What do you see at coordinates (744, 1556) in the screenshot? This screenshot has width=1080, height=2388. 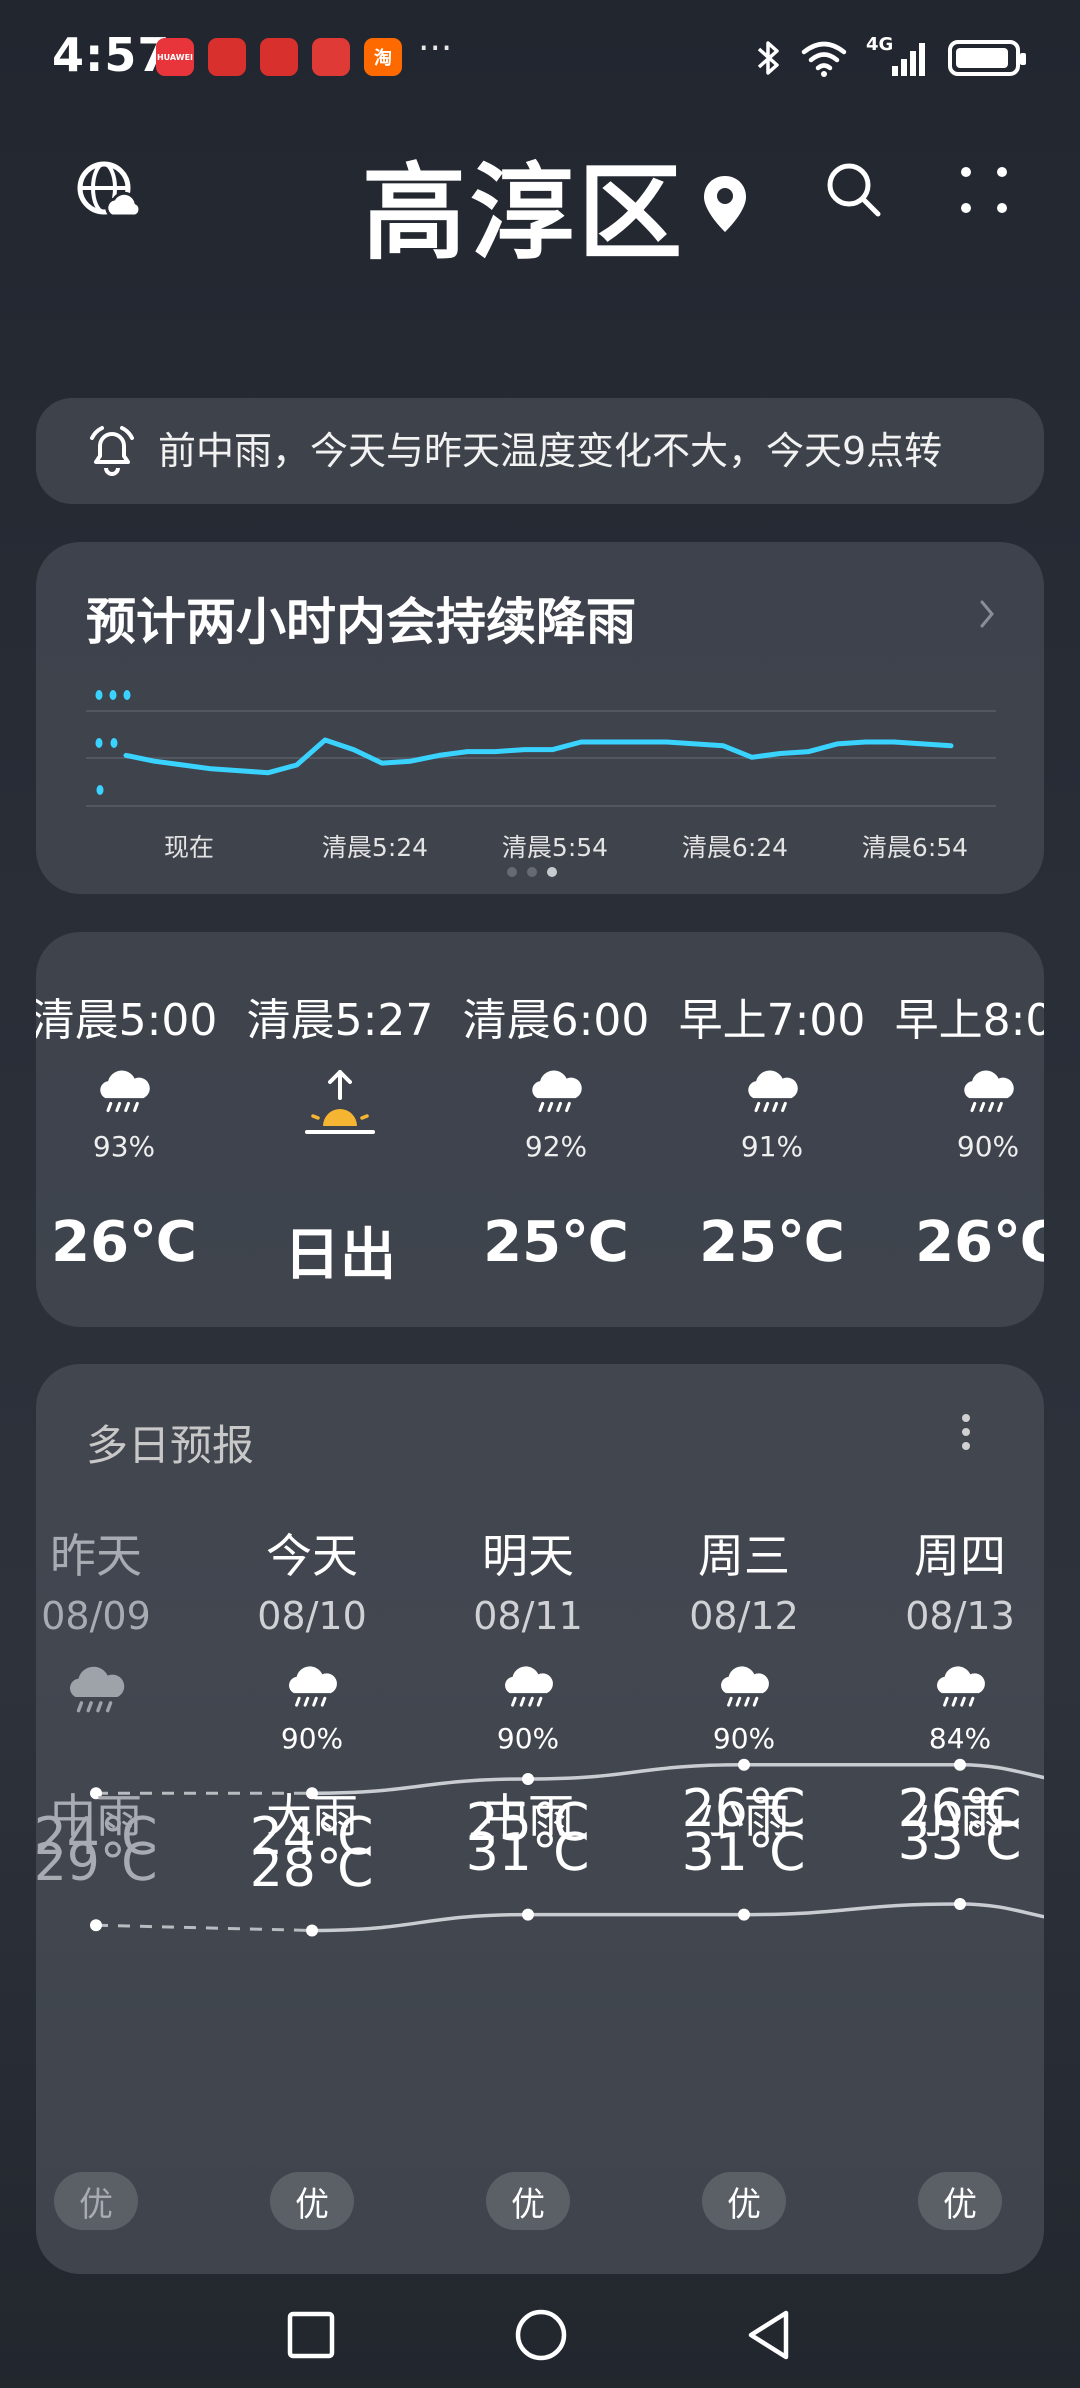 I see `day-name: 周三` at bounding box center [744, 1556].